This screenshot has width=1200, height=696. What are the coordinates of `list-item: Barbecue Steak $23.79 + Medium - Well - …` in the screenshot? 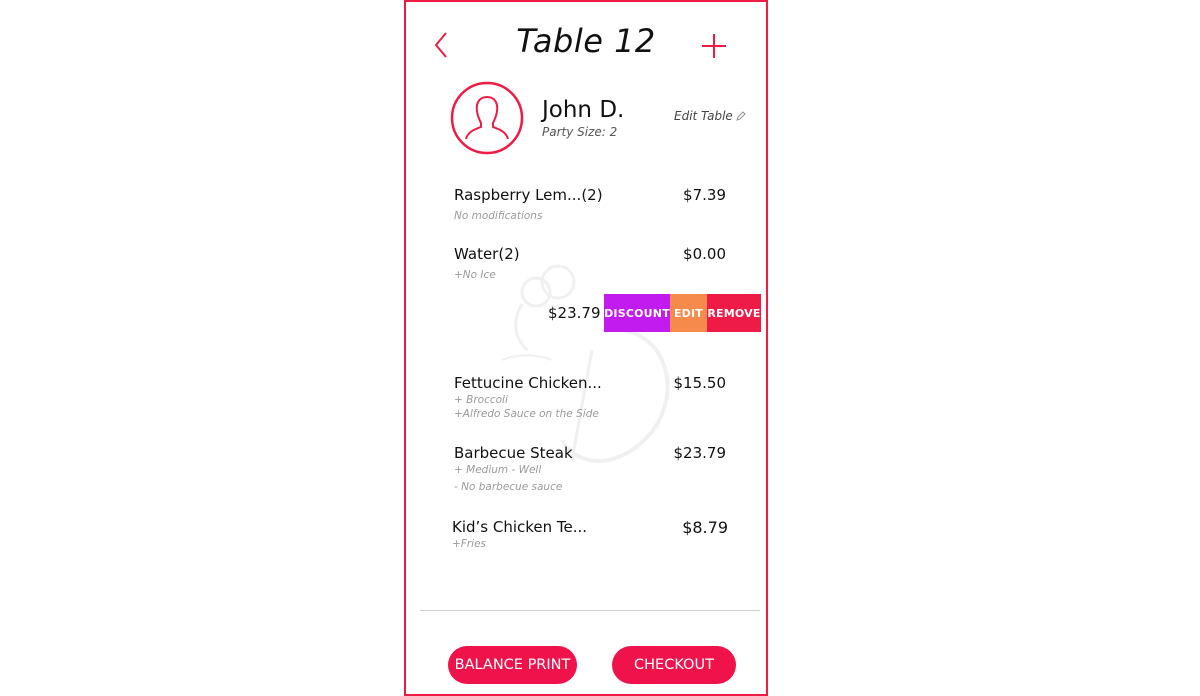 It's located at (590, 469).